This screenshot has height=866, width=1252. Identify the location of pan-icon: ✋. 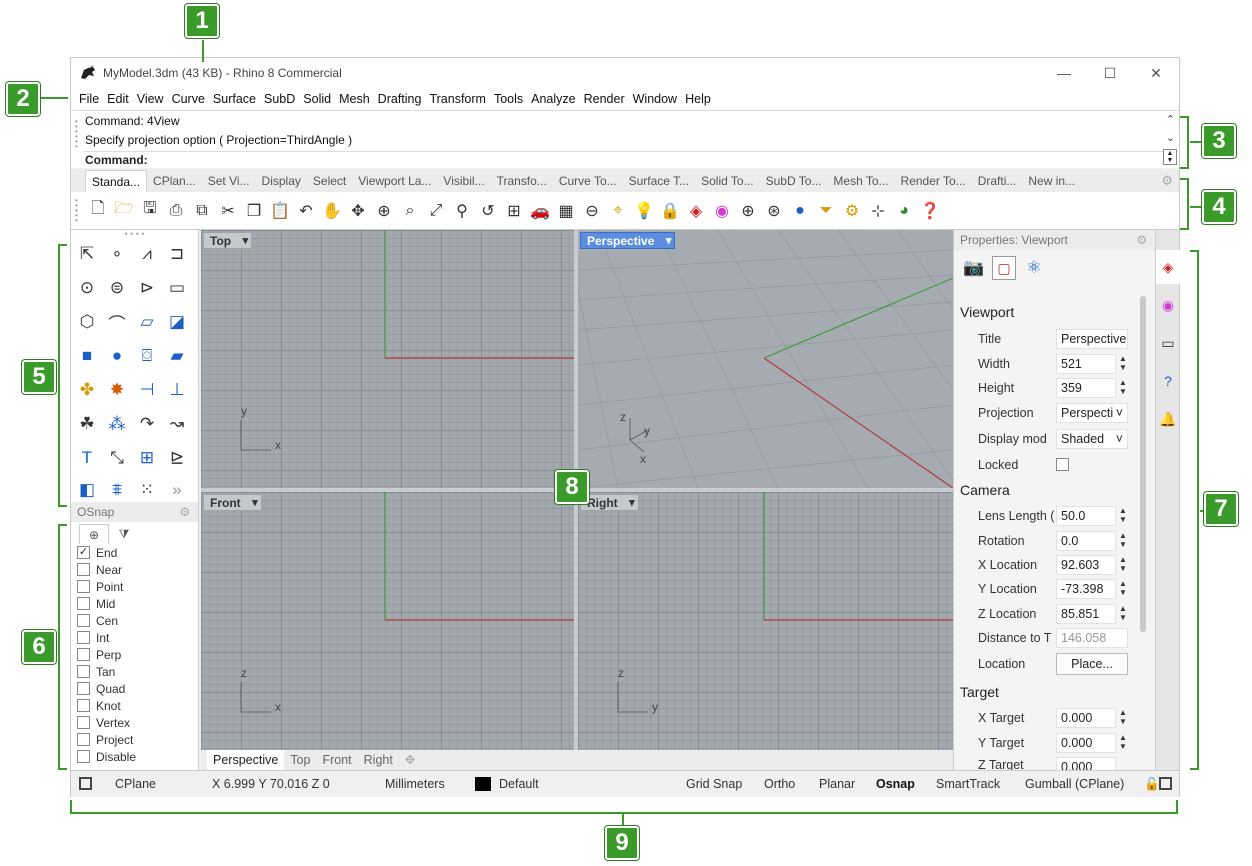
(332, 211).